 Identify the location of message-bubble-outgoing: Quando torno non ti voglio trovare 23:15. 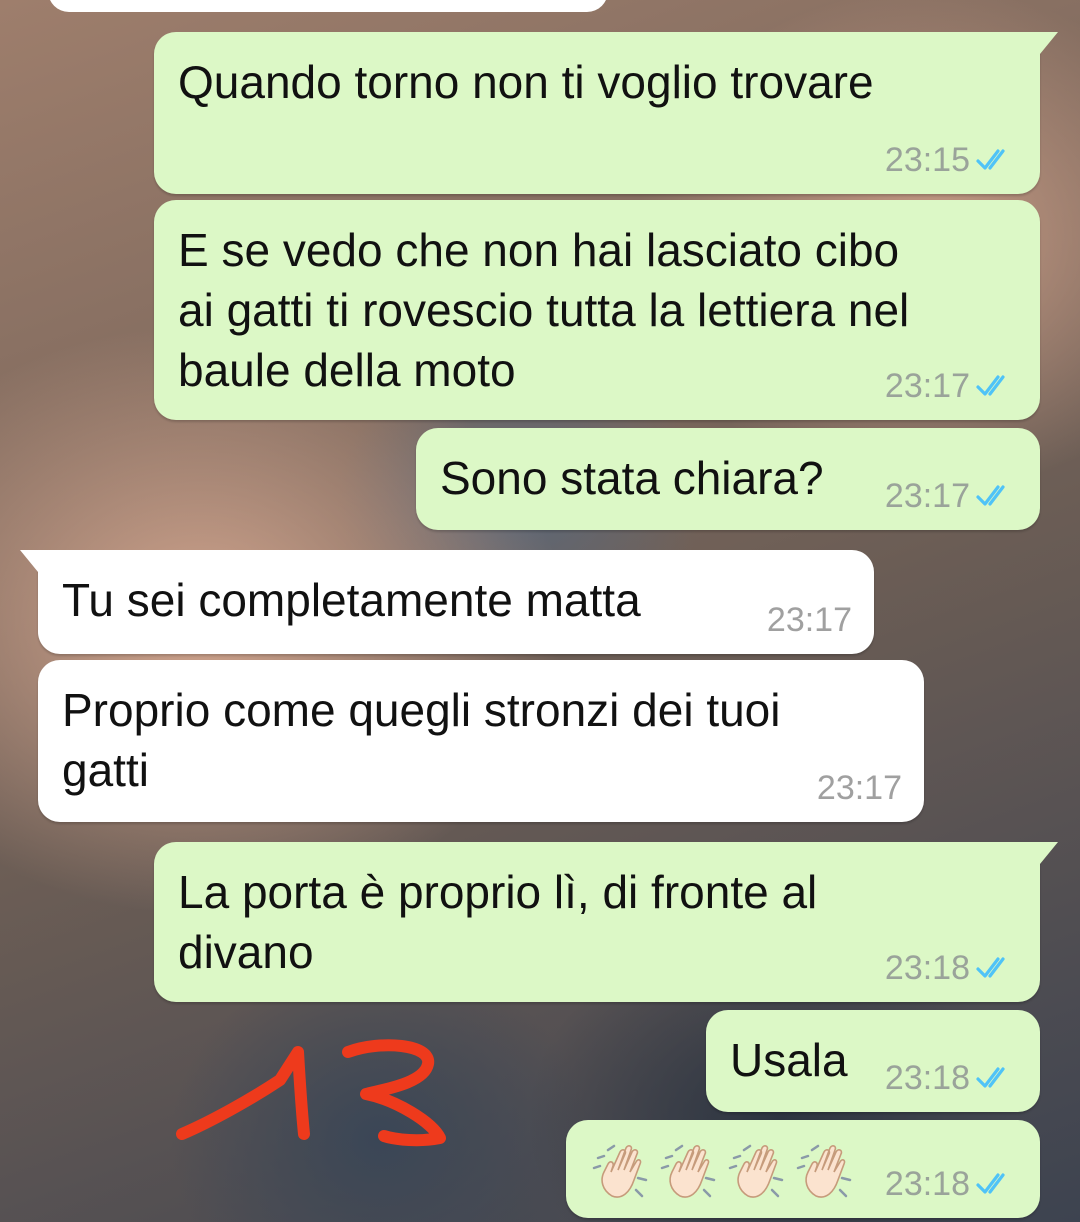
(606, 113).